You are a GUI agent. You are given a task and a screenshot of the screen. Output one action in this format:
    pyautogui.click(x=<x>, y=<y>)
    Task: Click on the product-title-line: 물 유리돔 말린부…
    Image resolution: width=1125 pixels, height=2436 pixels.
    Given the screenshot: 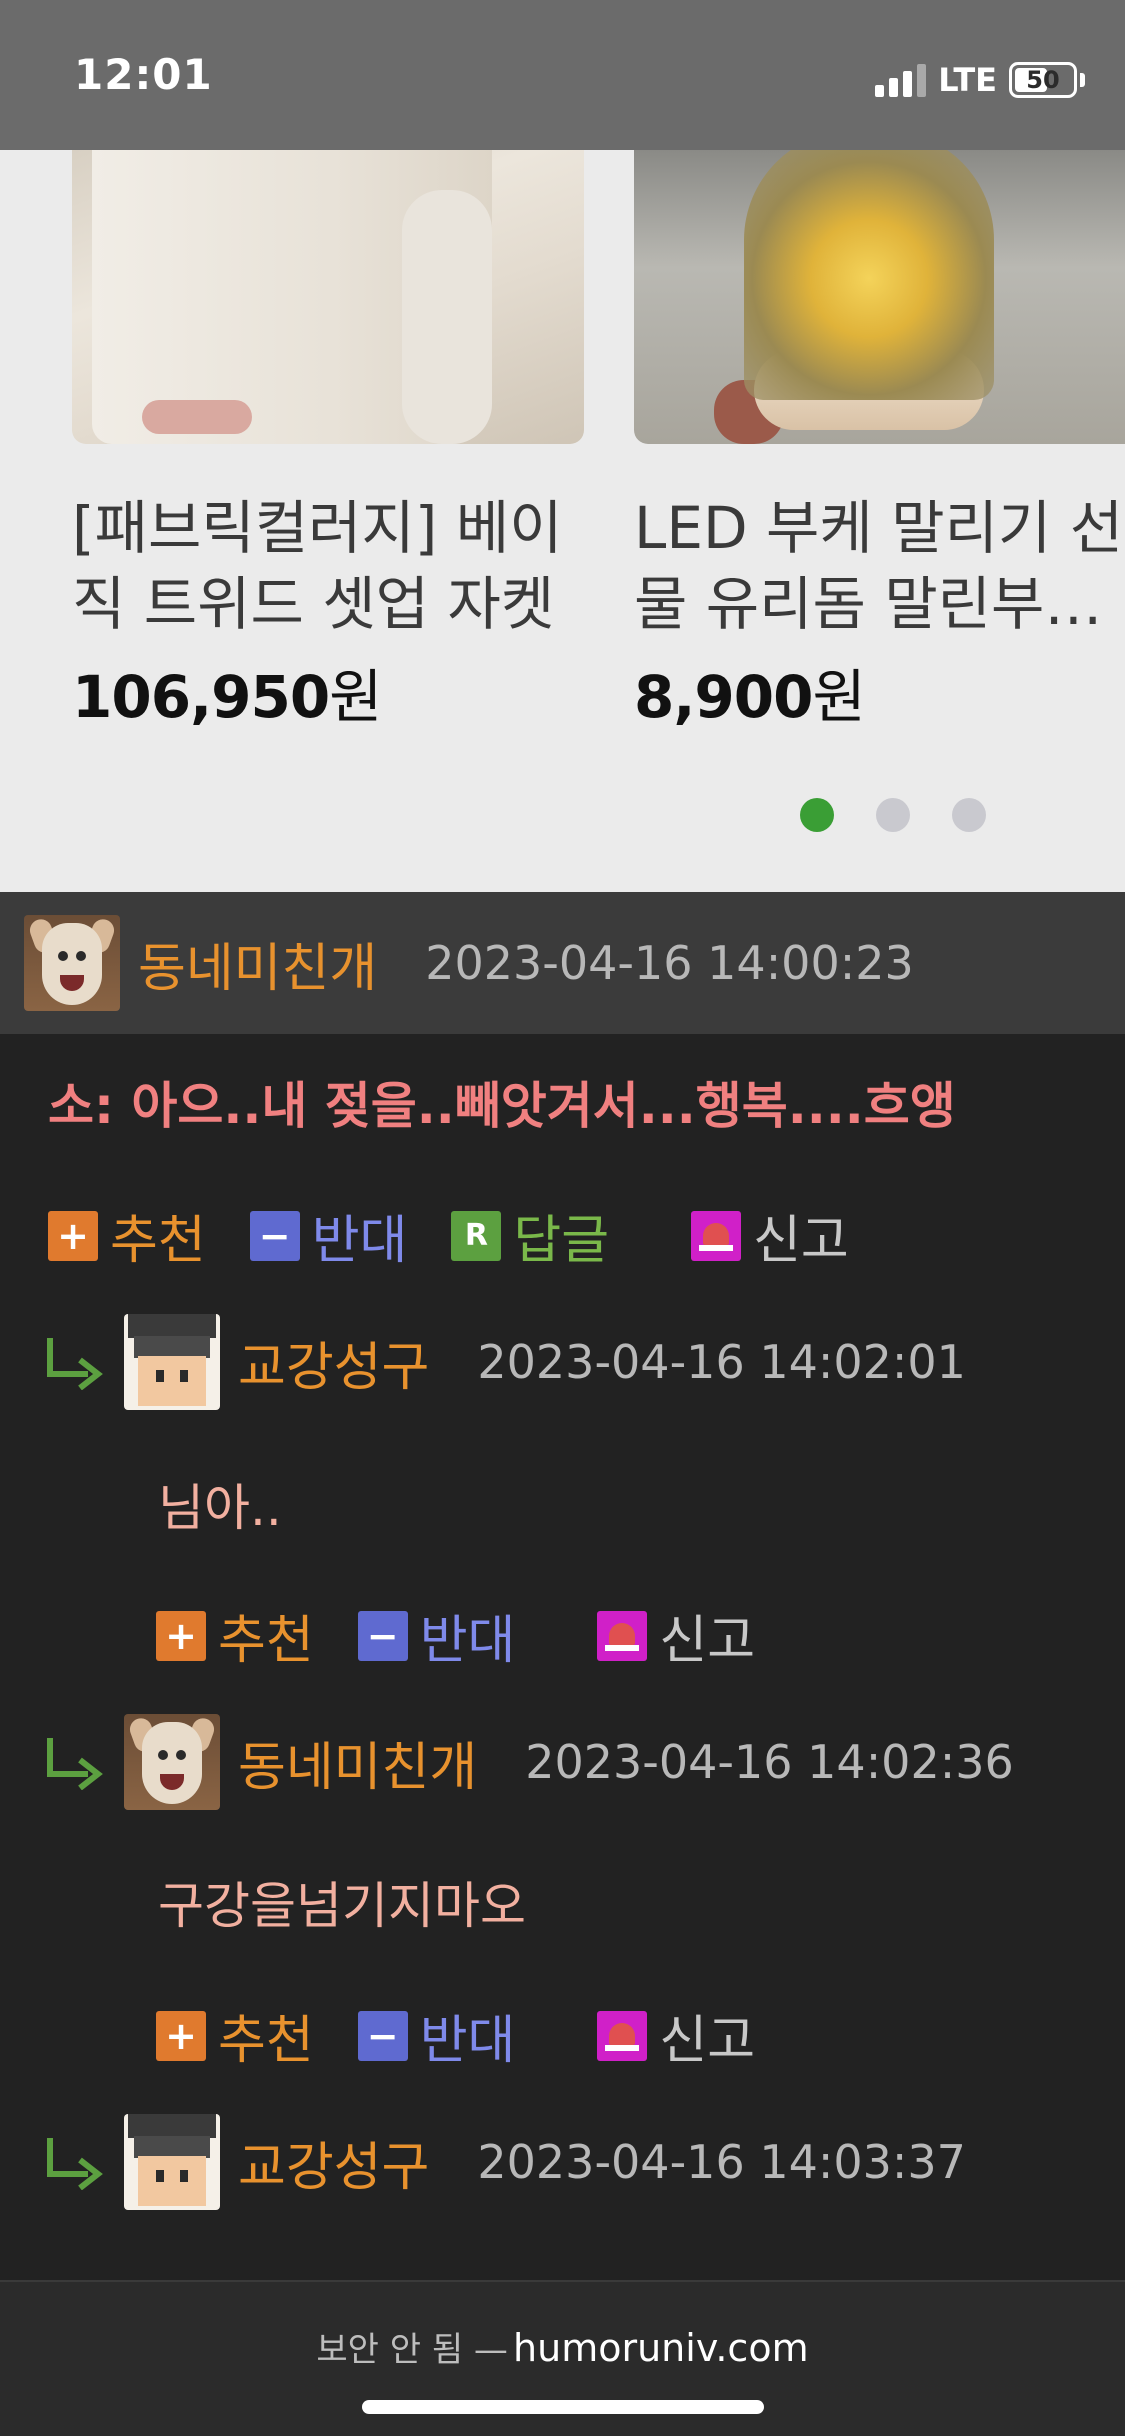 What is the action you would take?
    pyautogui.click(x=868, y=604)
    